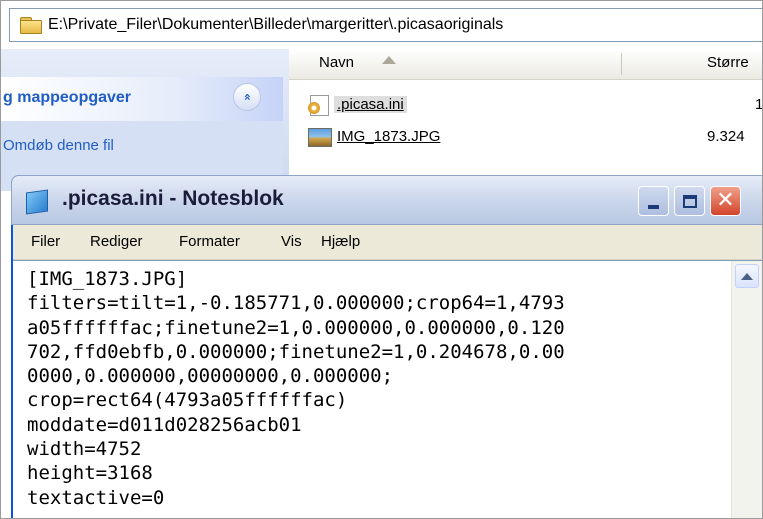 This screenshot has width=763, height=519. What do you see at coordinates (67, 98) in the screenshot?
I see `task-pane-title: g mappeopgaver` at bounding box center [67, 98].